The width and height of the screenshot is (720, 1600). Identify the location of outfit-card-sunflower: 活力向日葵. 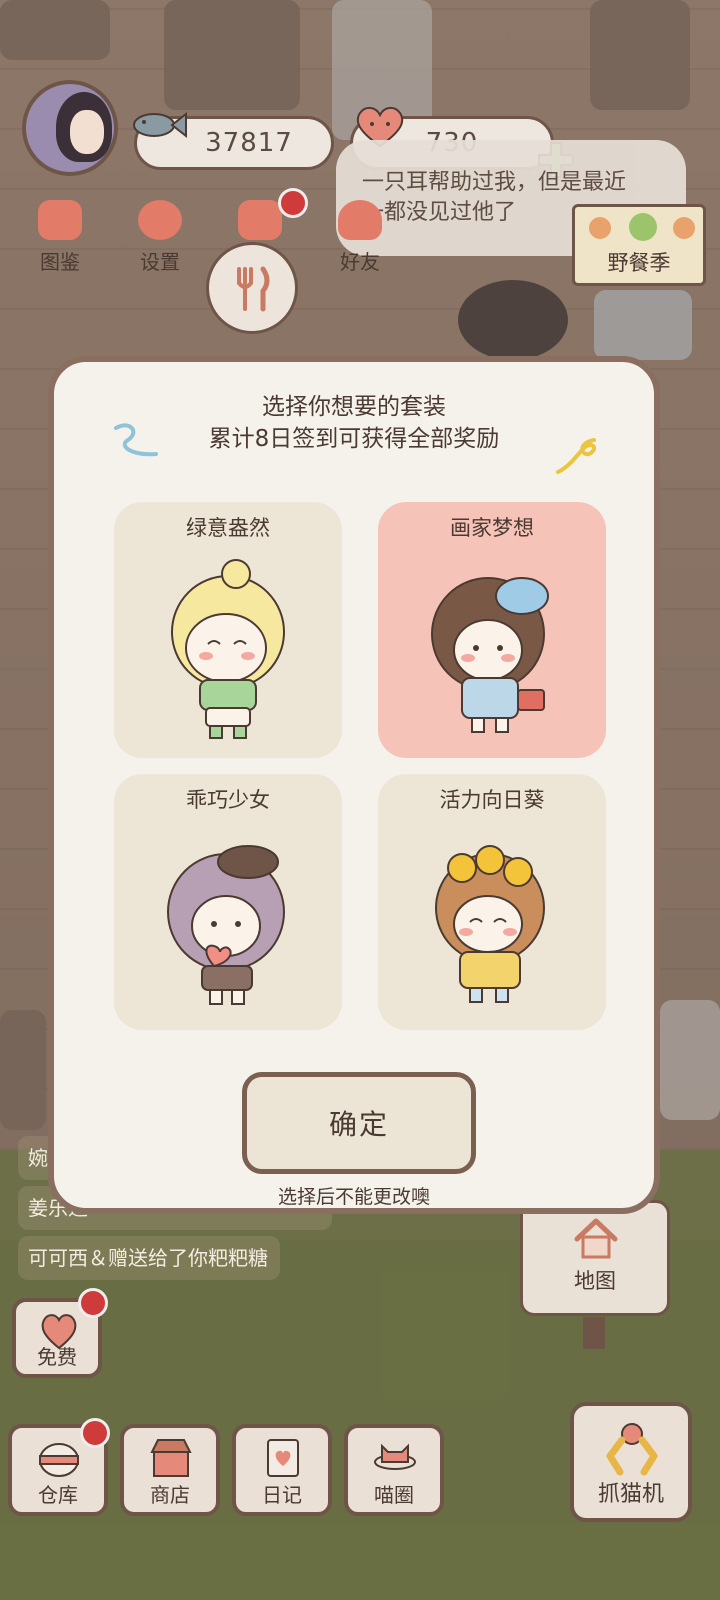
(492, 902).